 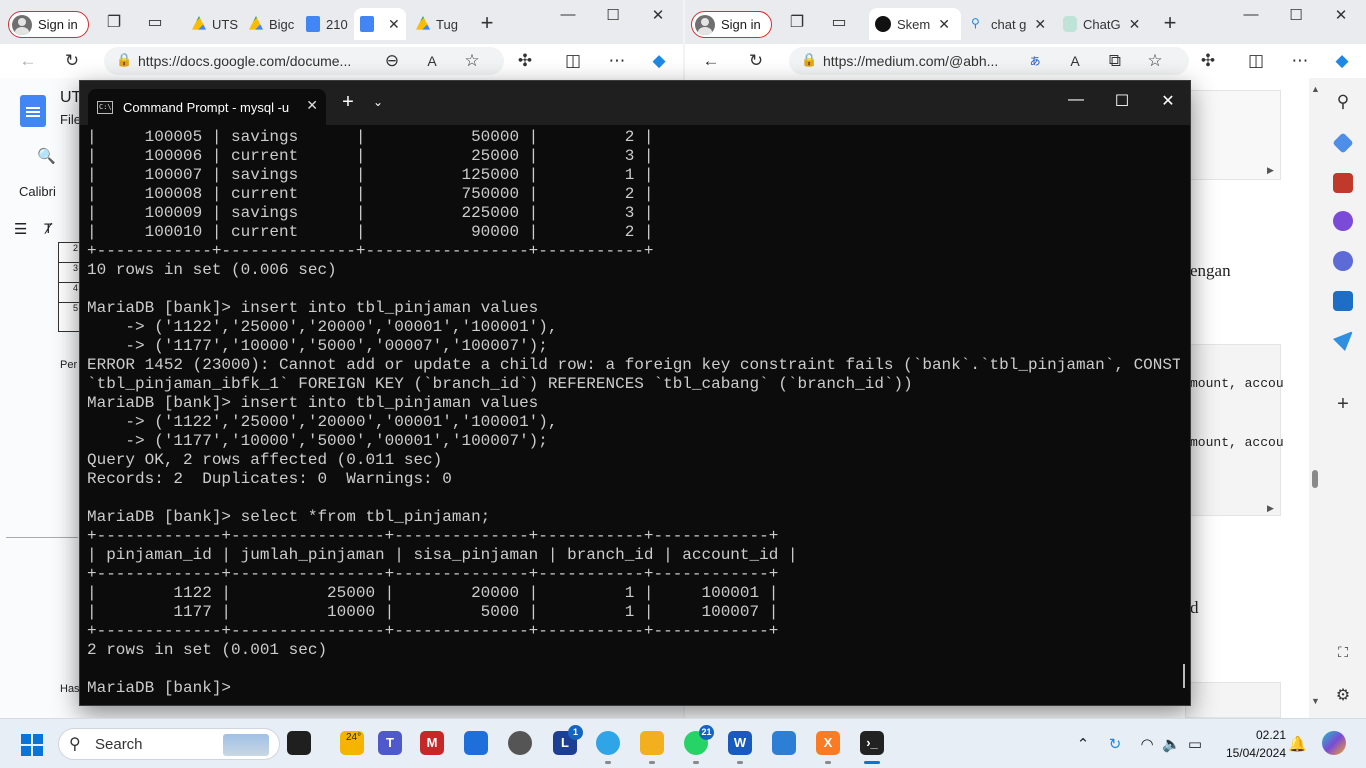 I want to click on launcher-icon: L1, so click(x=568, y=740).